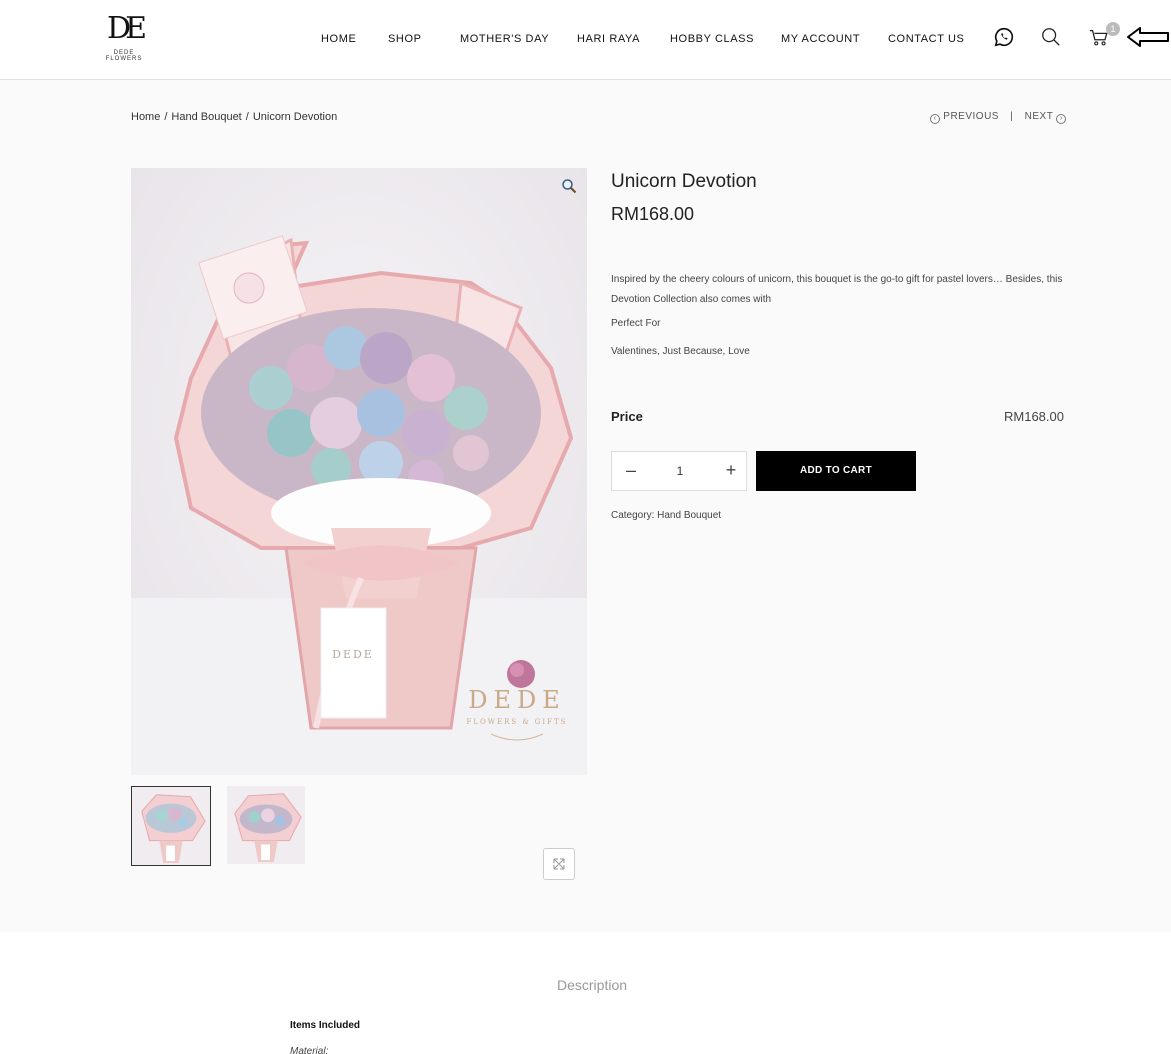 This screenshot has width=1171, height=1054. I want to click on image-watermark: DEDE, so click(517, 700).